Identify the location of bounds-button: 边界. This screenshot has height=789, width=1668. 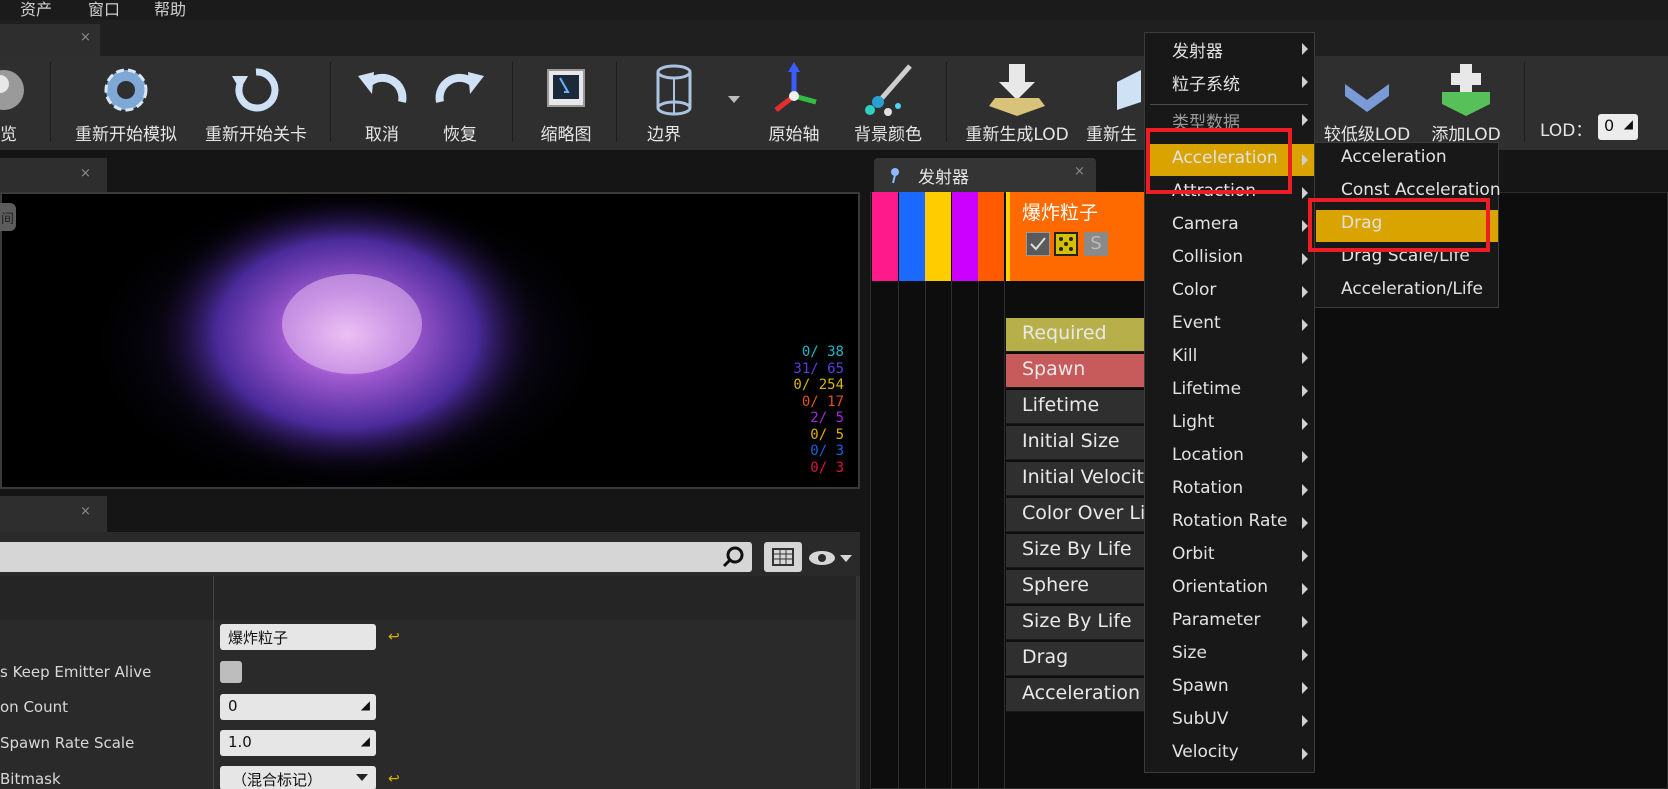
(674, 103).